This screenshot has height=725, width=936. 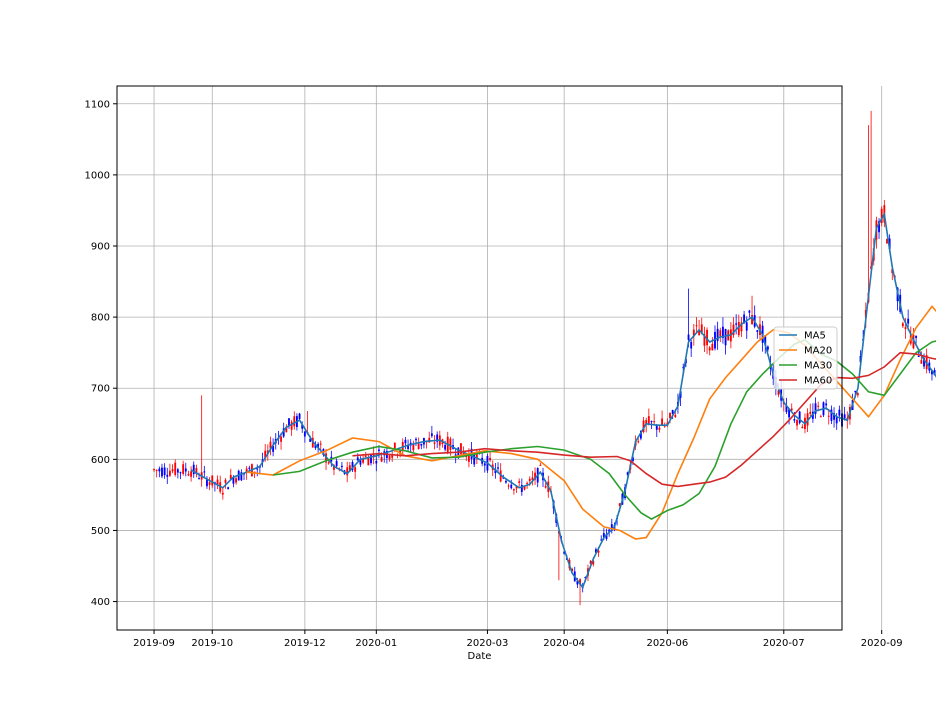 I want to click on y-axis-ticks: 40050060070080090010001100, so click(x=101, y=353).